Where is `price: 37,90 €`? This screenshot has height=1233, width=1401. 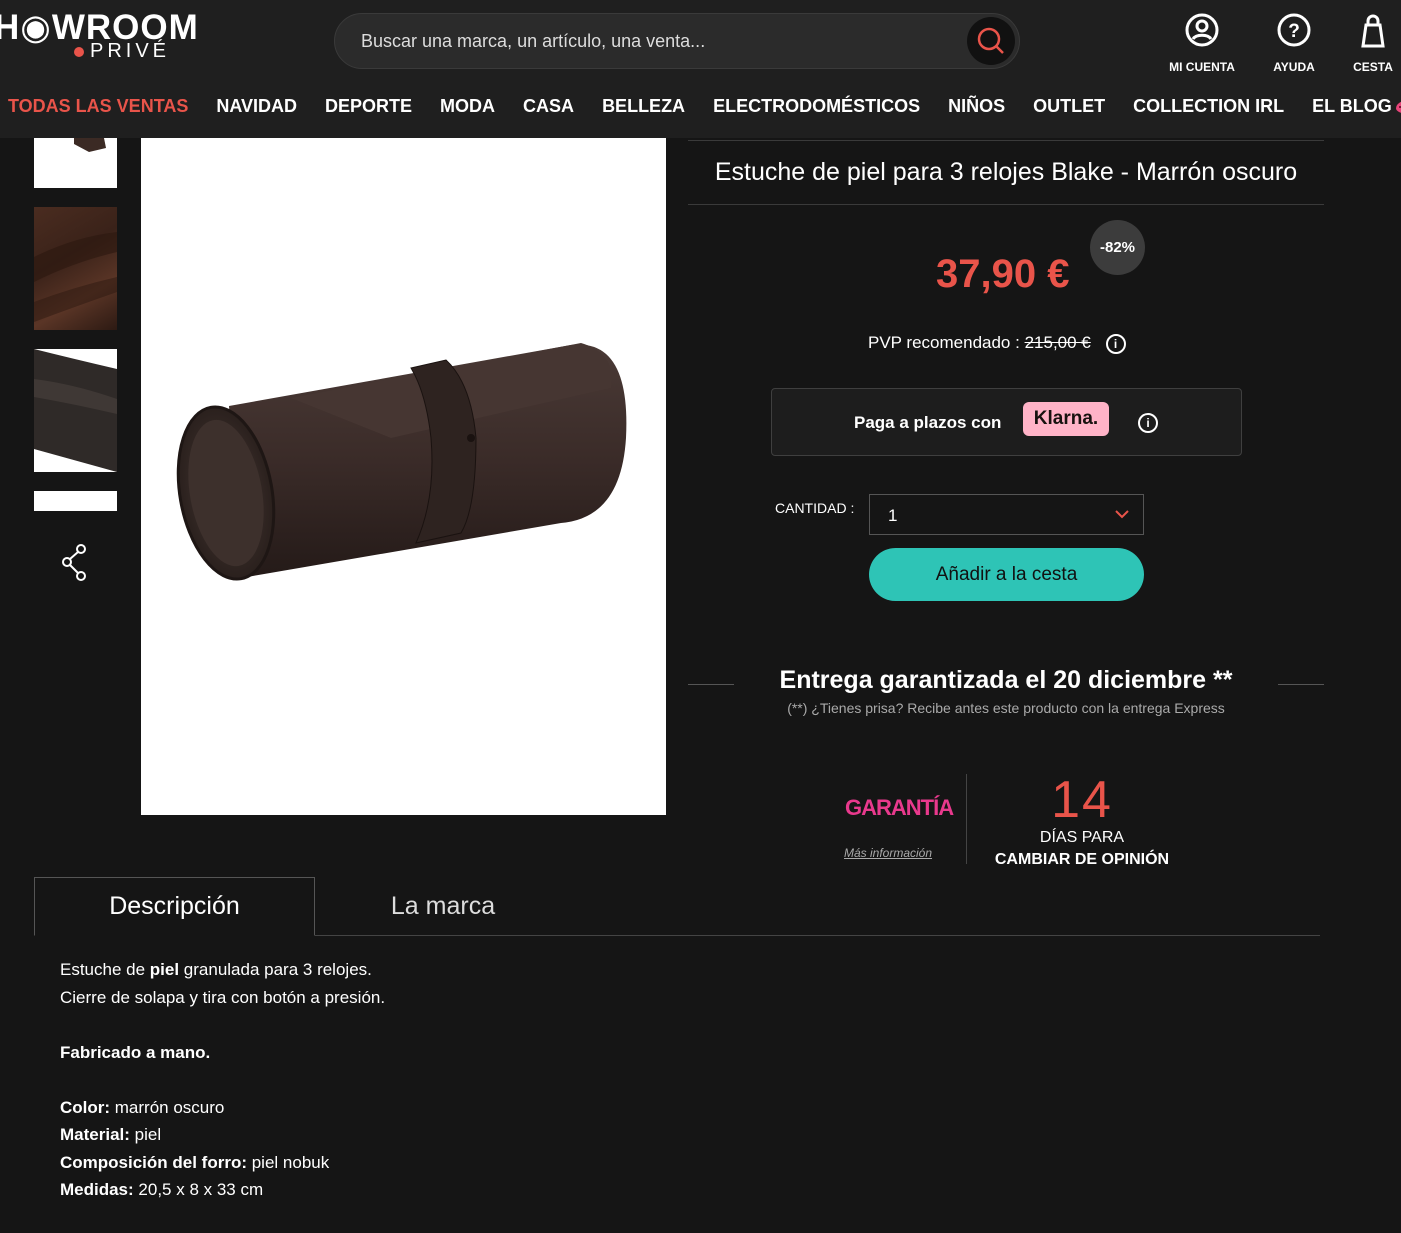 price: 37,90 € is located at coordinates (1003, 274).